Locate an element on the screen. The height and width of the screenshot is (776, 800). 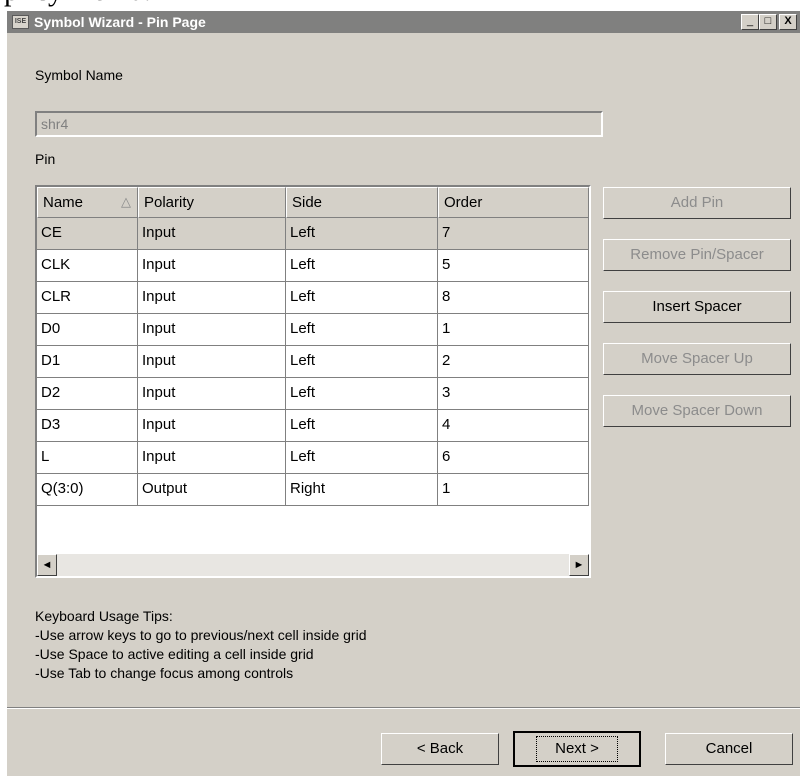
close-button: X is located at coordinates (788, 22).